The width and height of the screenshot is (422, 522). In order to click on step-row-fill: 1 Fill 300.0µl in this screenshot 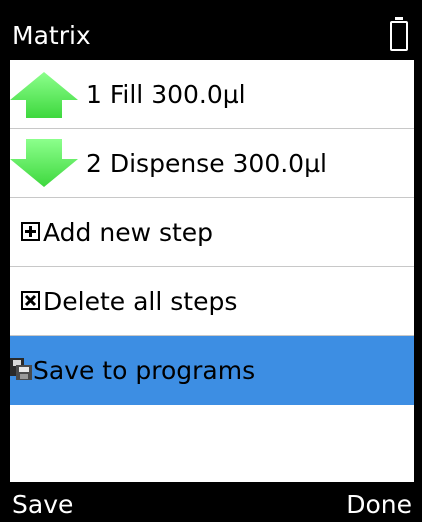, I will do `click(212, 94)`.